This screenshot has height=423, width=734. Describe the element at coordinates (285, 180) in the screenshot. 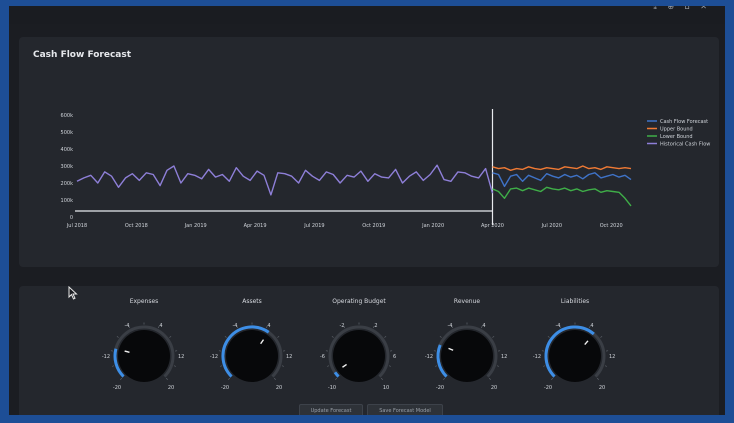

I see `series-line-historical-cash-flow` at that location.